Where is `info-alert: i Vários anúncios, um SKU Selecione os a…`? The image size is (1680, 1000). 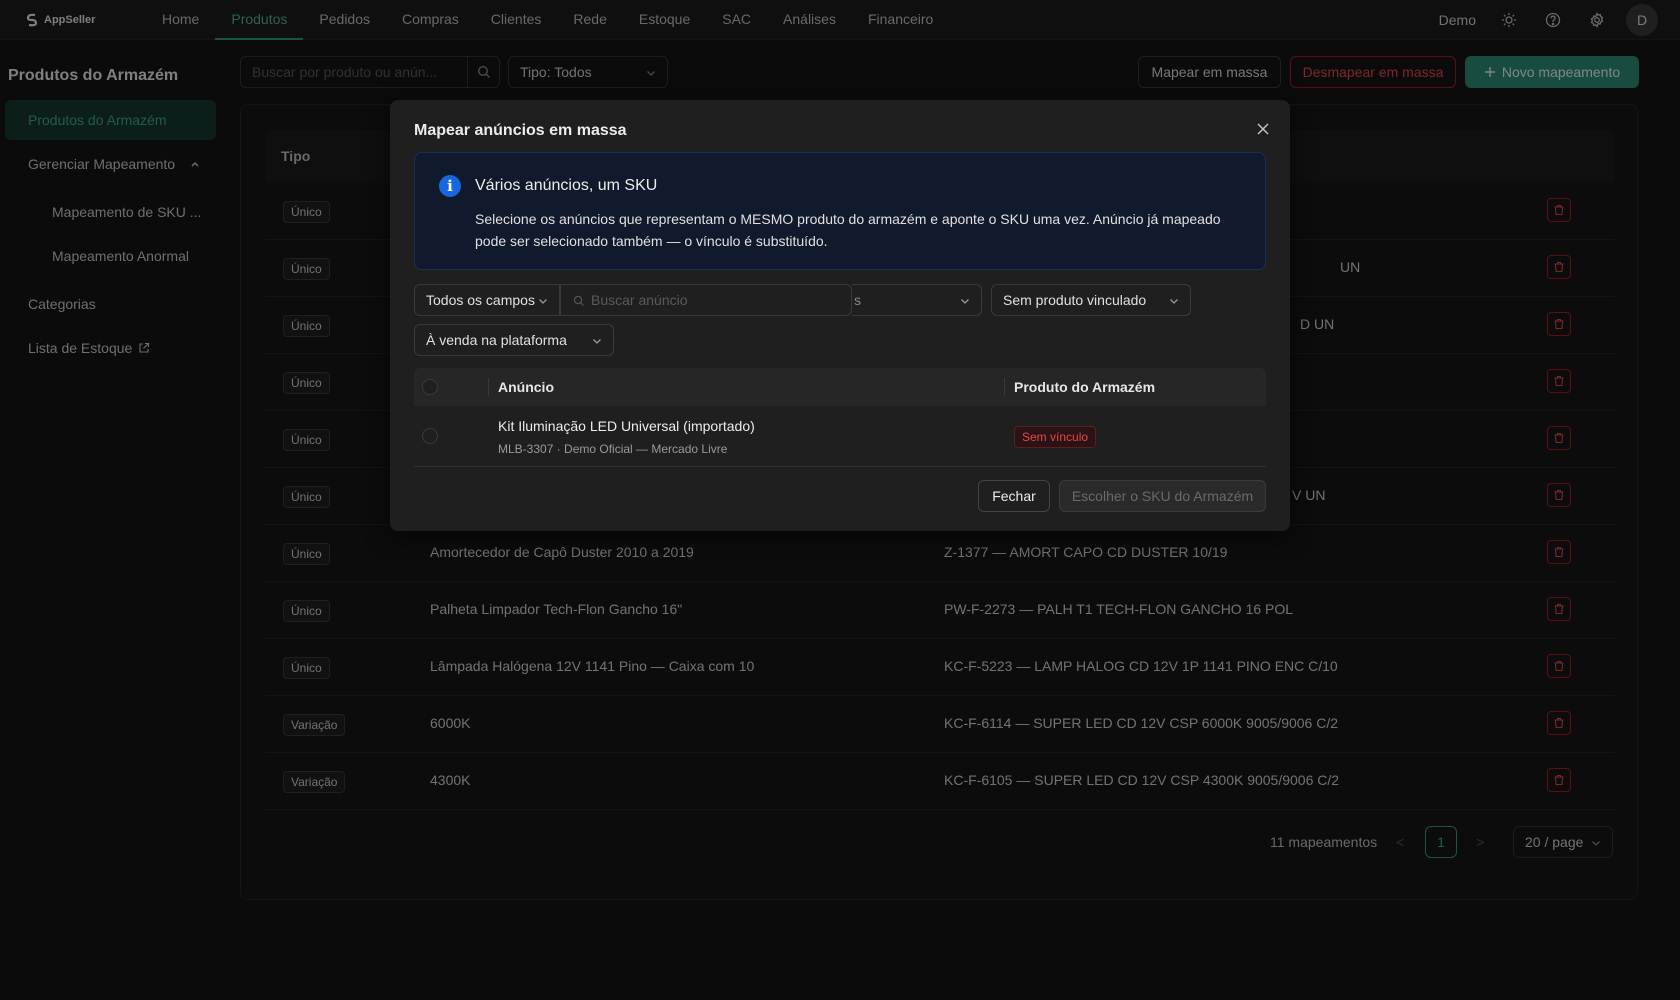
info-alert: i Vários anúncios, um SKU Selecione os a… is located at coordinates (840, 211).